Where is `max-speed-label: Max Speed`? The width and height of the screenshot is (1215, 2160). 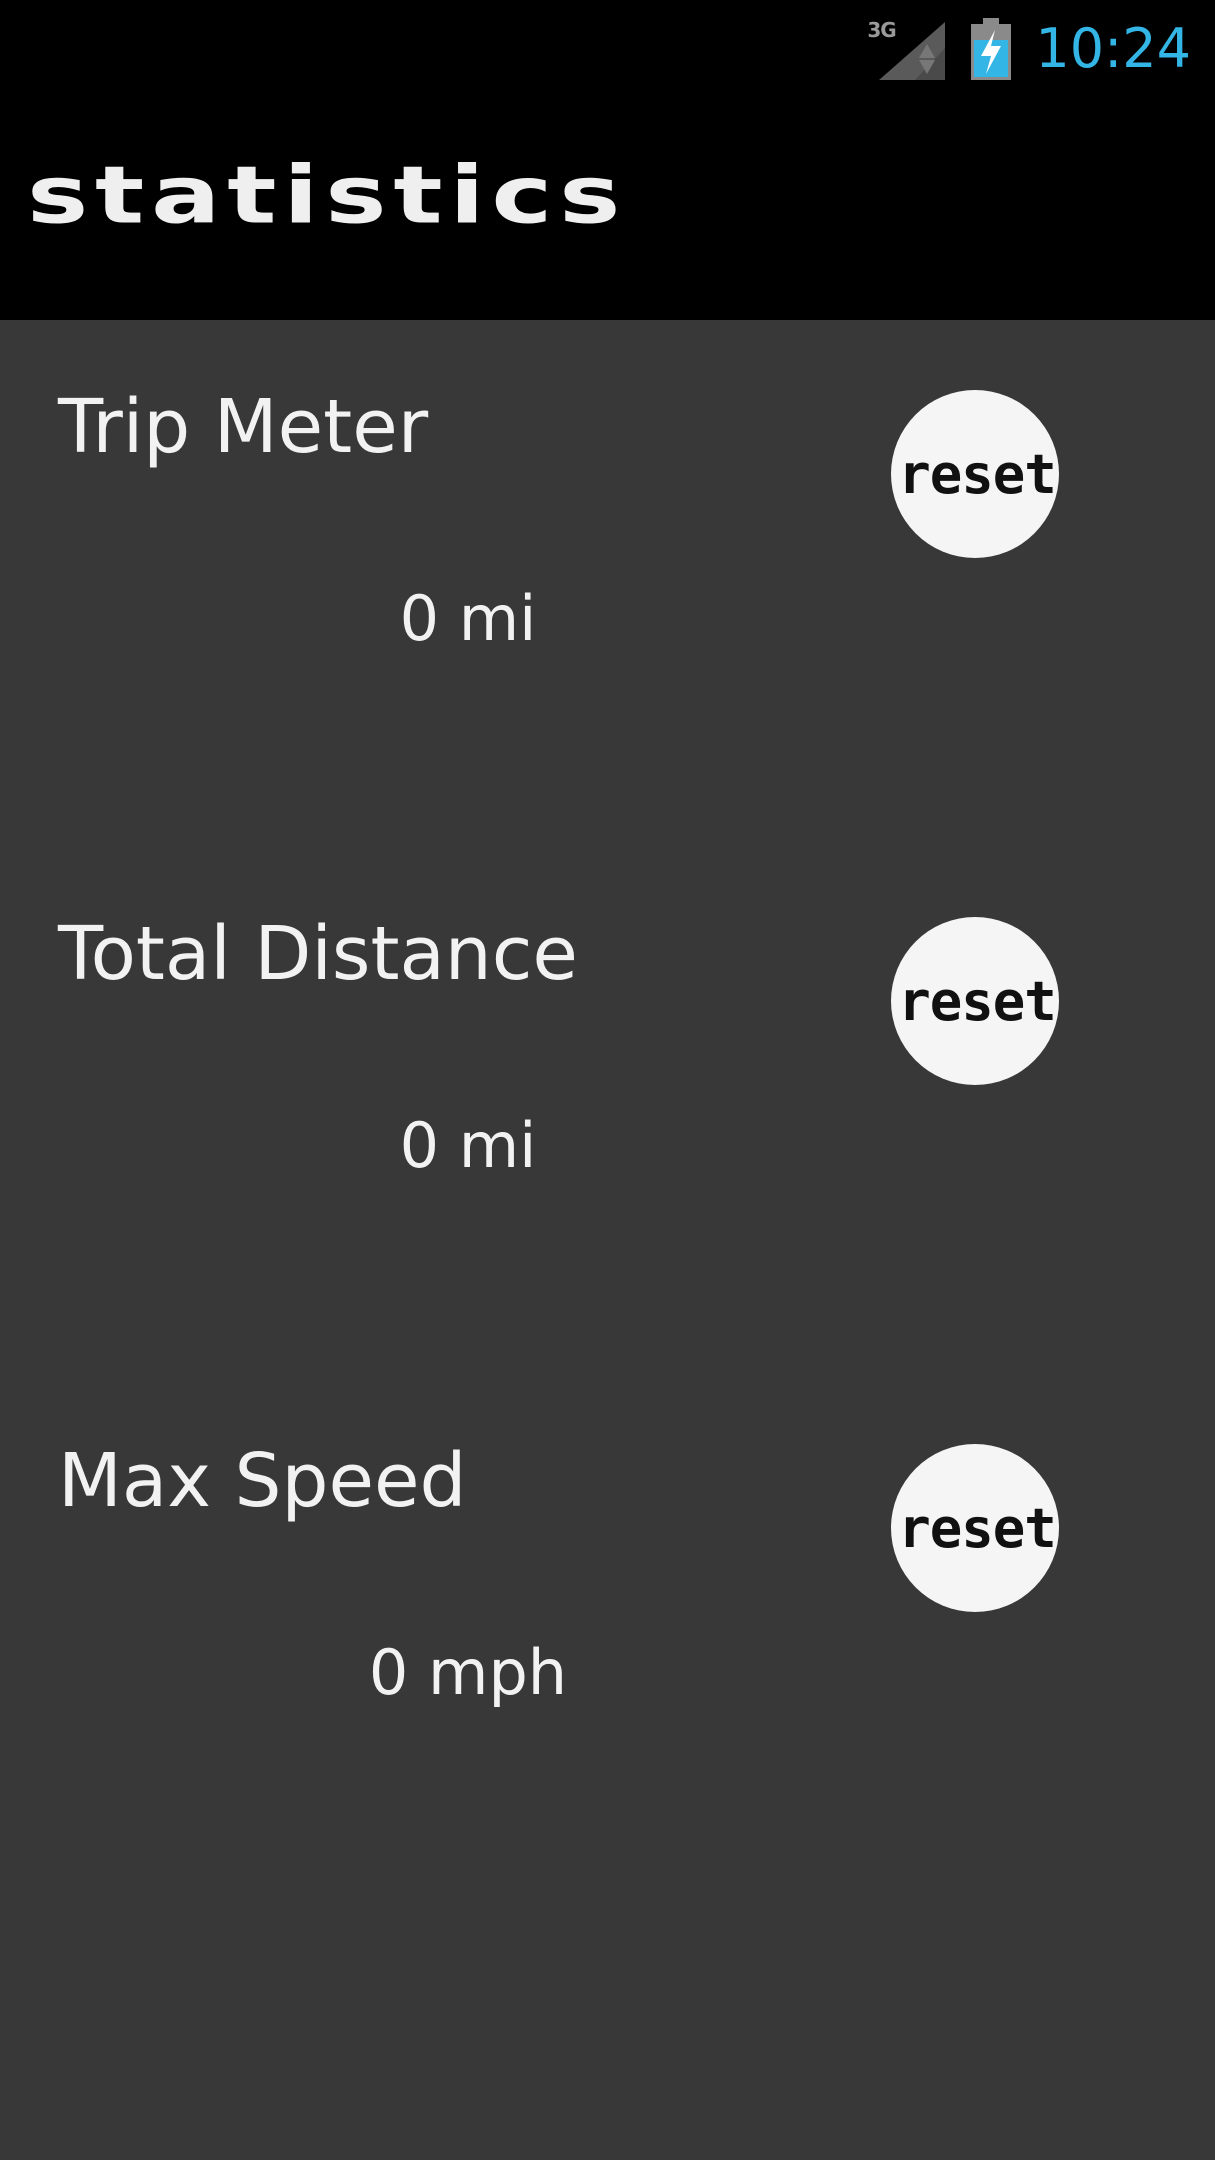
max-speed-label: Max Speed is located at coordinates (262, 1481).